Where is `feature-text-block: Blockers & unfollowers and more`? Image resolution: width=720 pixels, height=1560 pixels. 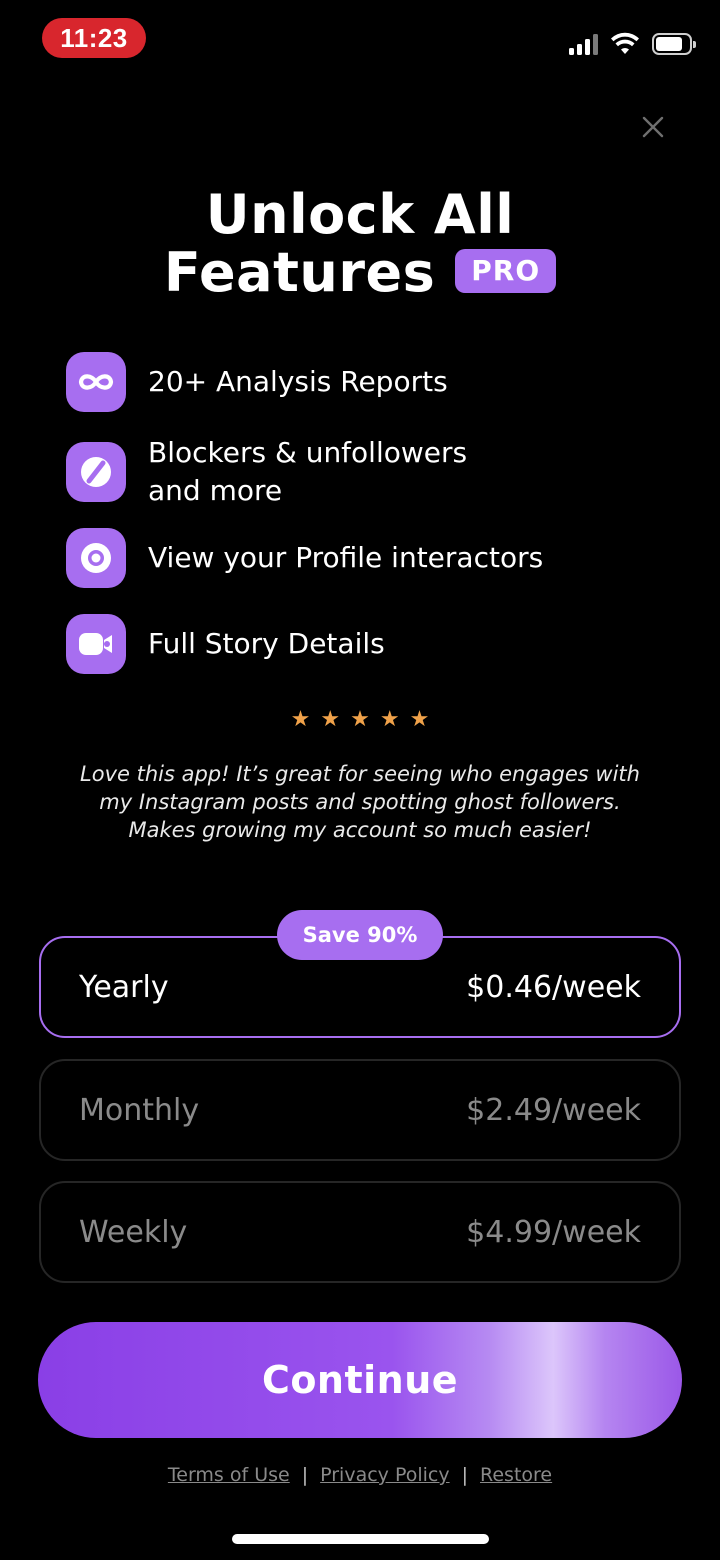
feature-text-block: Blockers & unfollowers and more is located at coordinates (307, 472).